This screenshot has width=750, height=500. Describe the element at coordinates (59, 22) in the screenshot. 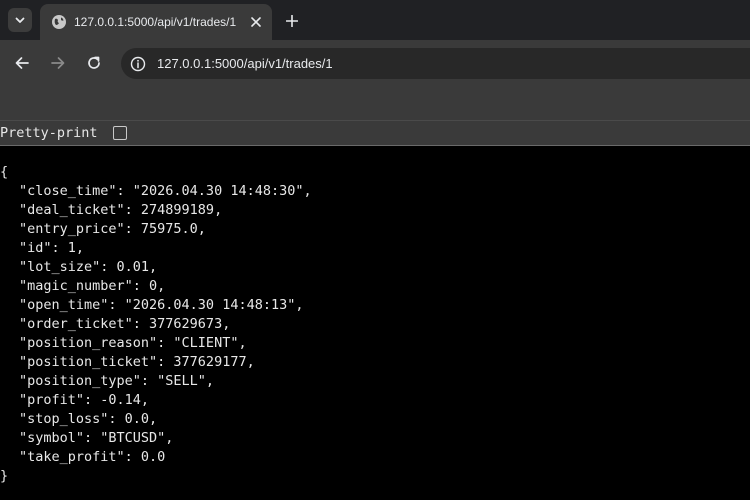

I see `globe-icon` at that location.